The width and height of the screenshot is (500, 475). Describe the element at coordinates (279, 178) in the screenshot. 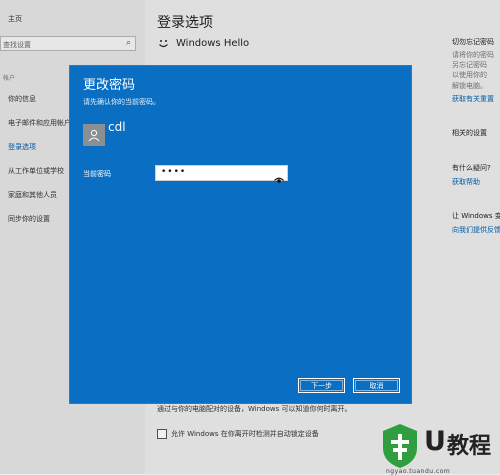

I see `reveal-password-eye-icon` at that location.